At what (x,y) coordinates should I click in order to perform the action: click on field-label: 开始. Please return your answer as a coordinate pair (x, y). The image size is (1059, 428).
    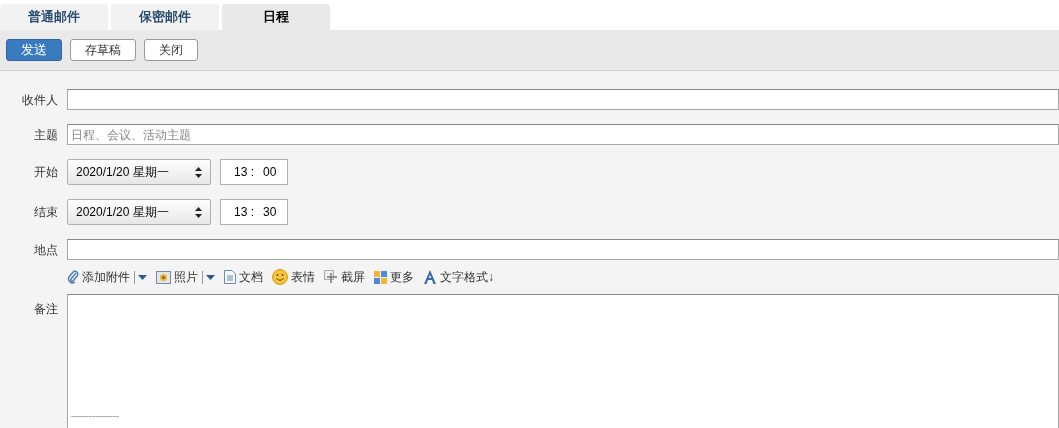
    Looking at the image, I should click on (45, 172).